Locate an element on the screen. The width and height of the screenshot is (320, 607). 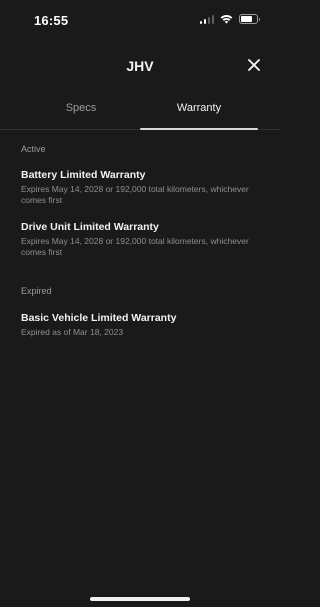
header: JHV is located at coordinates (140, 66).